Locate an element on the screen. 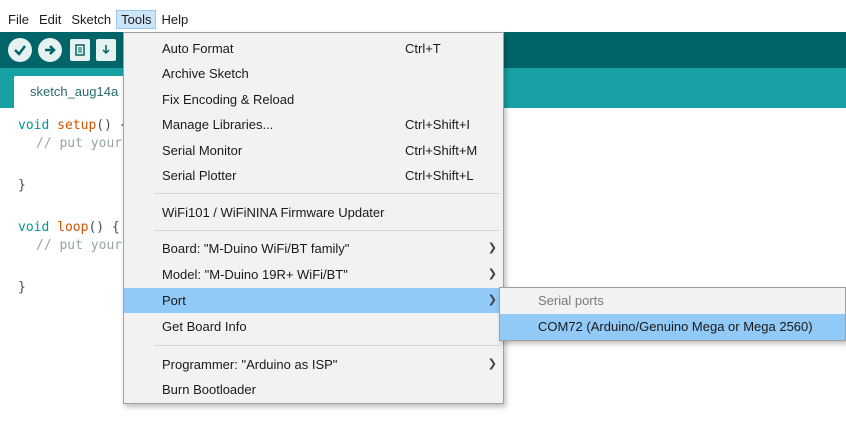  menu-item-manage-libraries: Manage Libraries... Ctrl+Shift+I is located at coordinates (313, 124).